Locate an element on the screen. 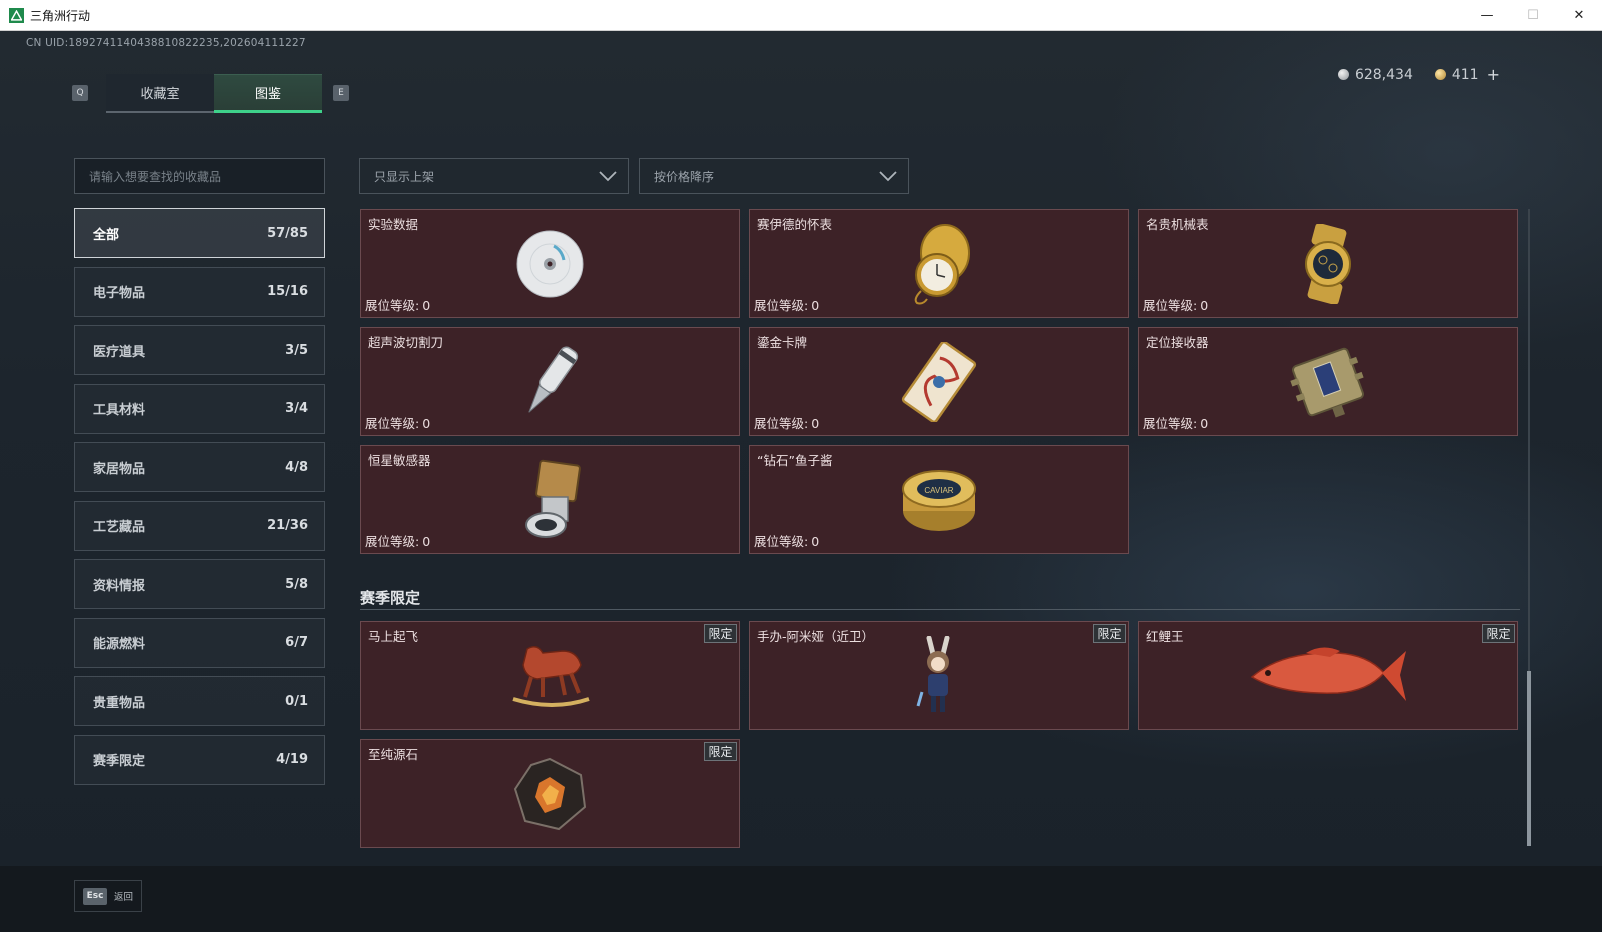 This screenshot has height=932, width=1602. seasonal-card: 至纯源石 限定 is located at coordinates (550, 793).